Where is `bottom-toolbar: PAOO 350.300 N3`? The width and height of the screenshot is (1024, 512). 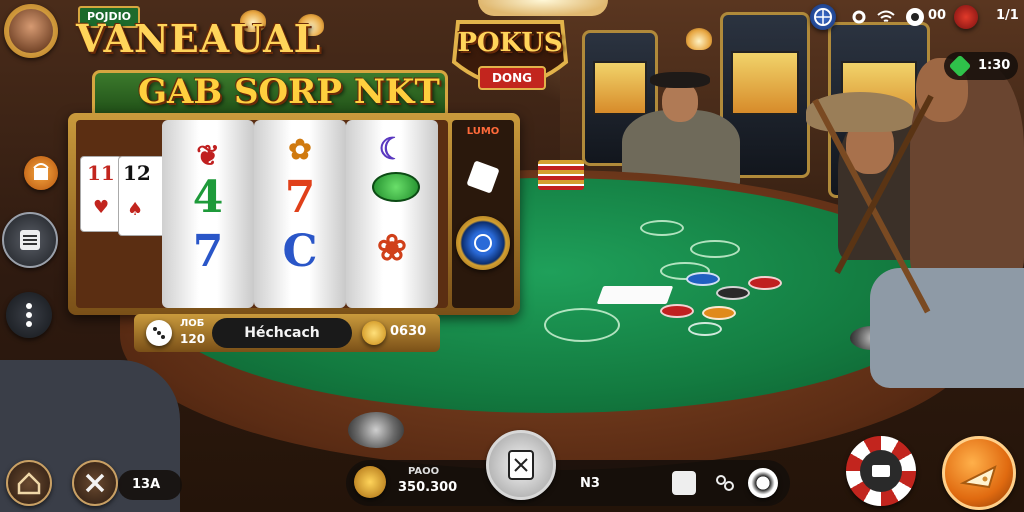 bottom-toolbar: PAOO 350.300 N3 is located at coordinates (568, 483).